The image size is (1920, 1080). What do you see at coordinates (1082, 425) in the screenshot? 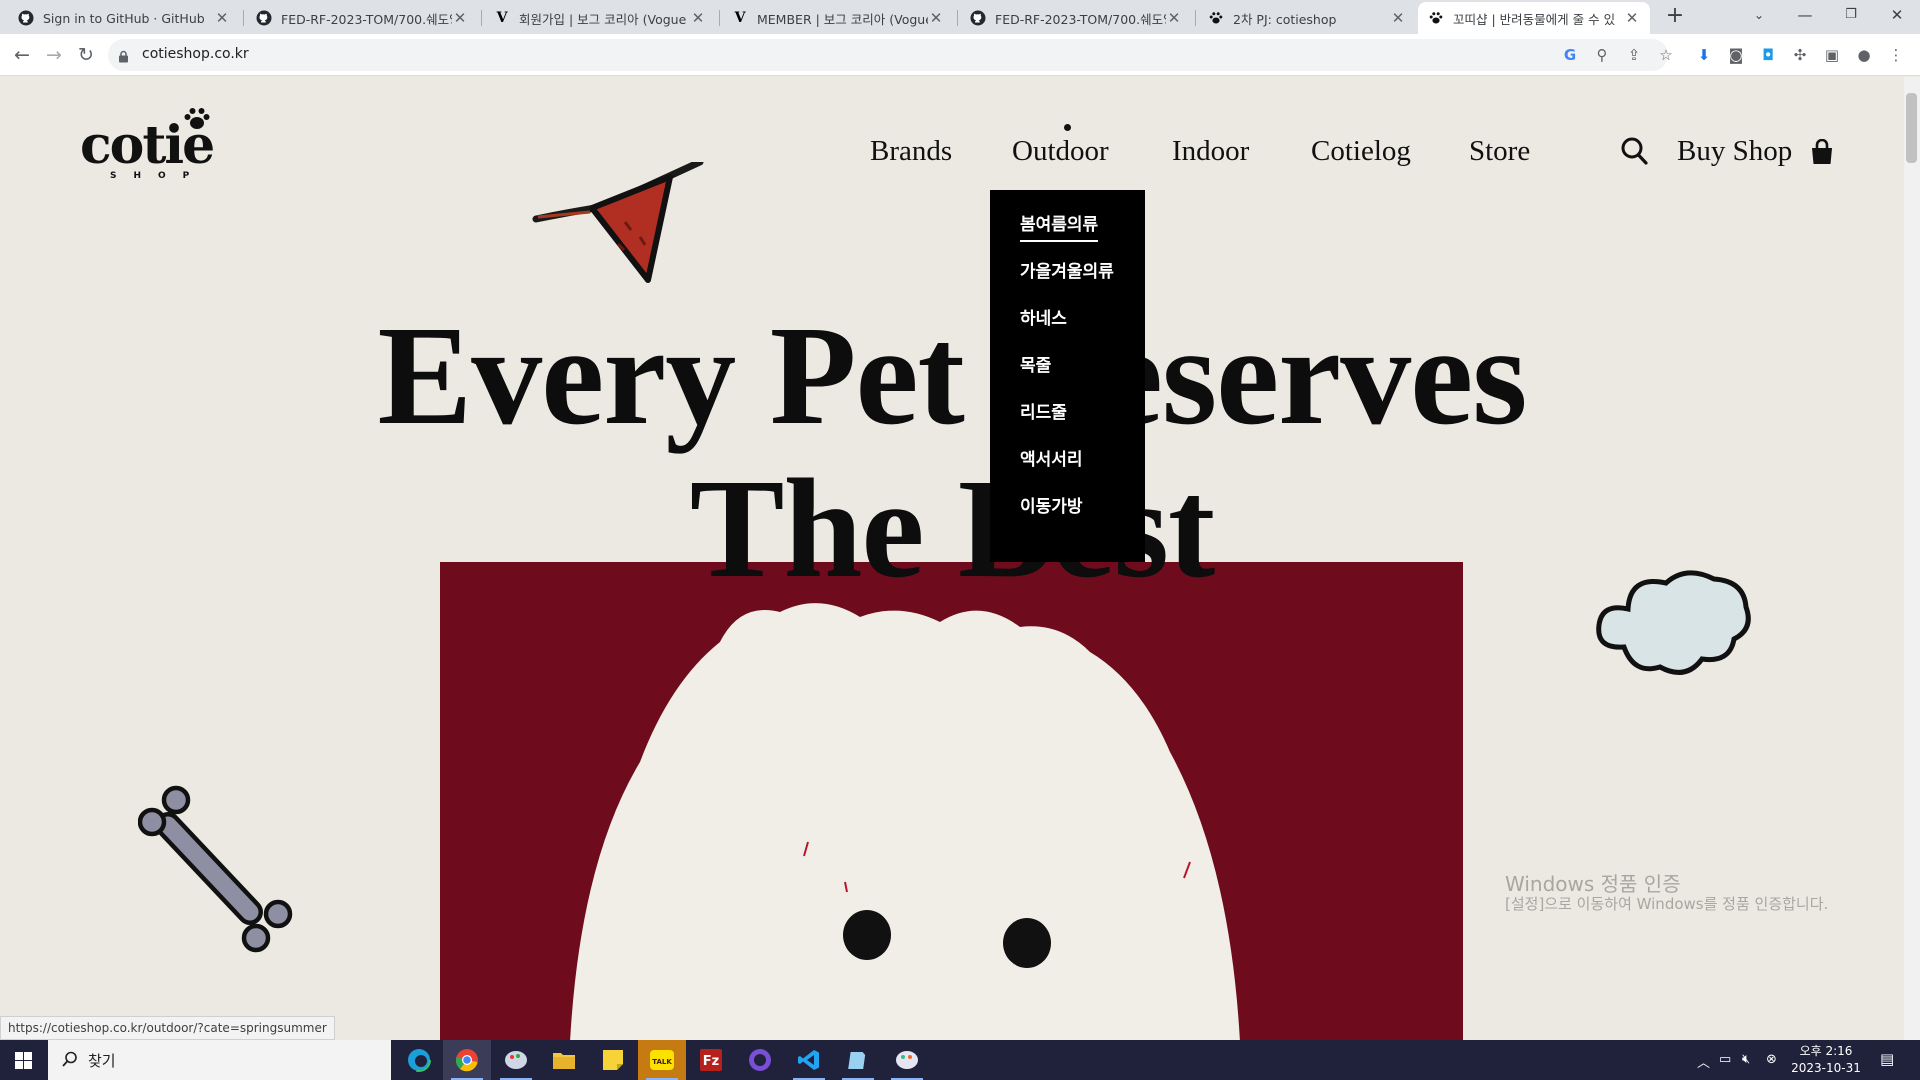
I see `dropdown-item-leash: 리드줄` at bounding box center [1082, 425].